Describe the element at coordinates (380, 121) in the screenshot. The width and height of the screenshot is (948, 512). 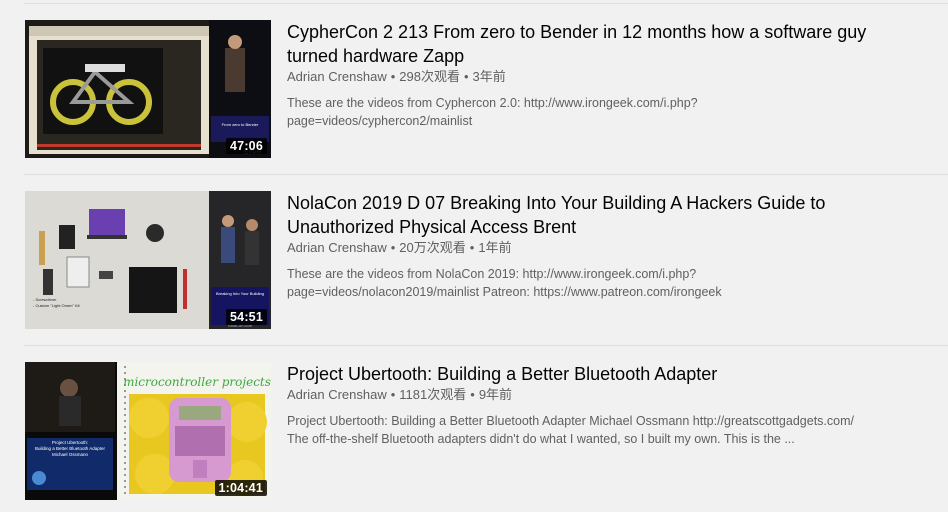
I see `description-line: page=videos/cyphercon2/mainlist` at that location.